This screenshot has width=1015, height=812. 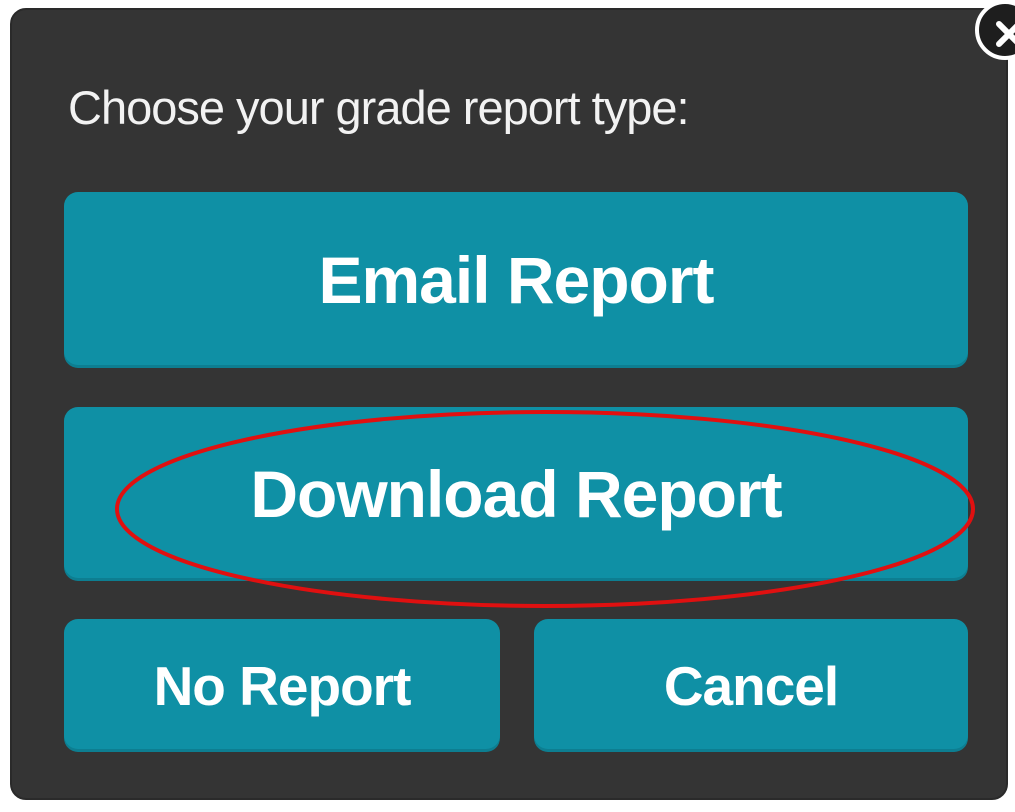 I want to click on dialog-prompt: Choose your grade report type:, so click(x=379, y=107).